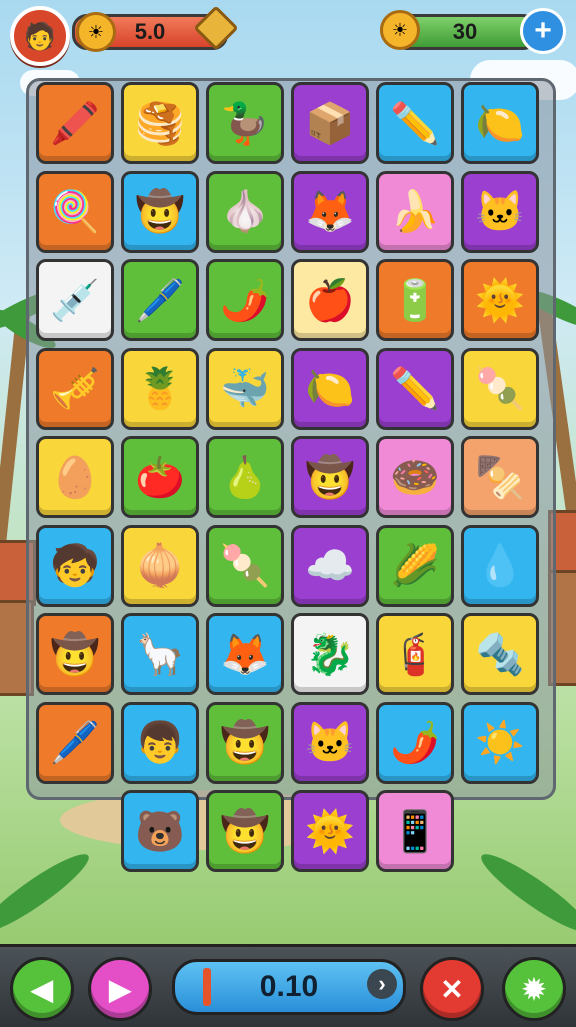  I want to click on tile: 🍌, so click(415, 211).